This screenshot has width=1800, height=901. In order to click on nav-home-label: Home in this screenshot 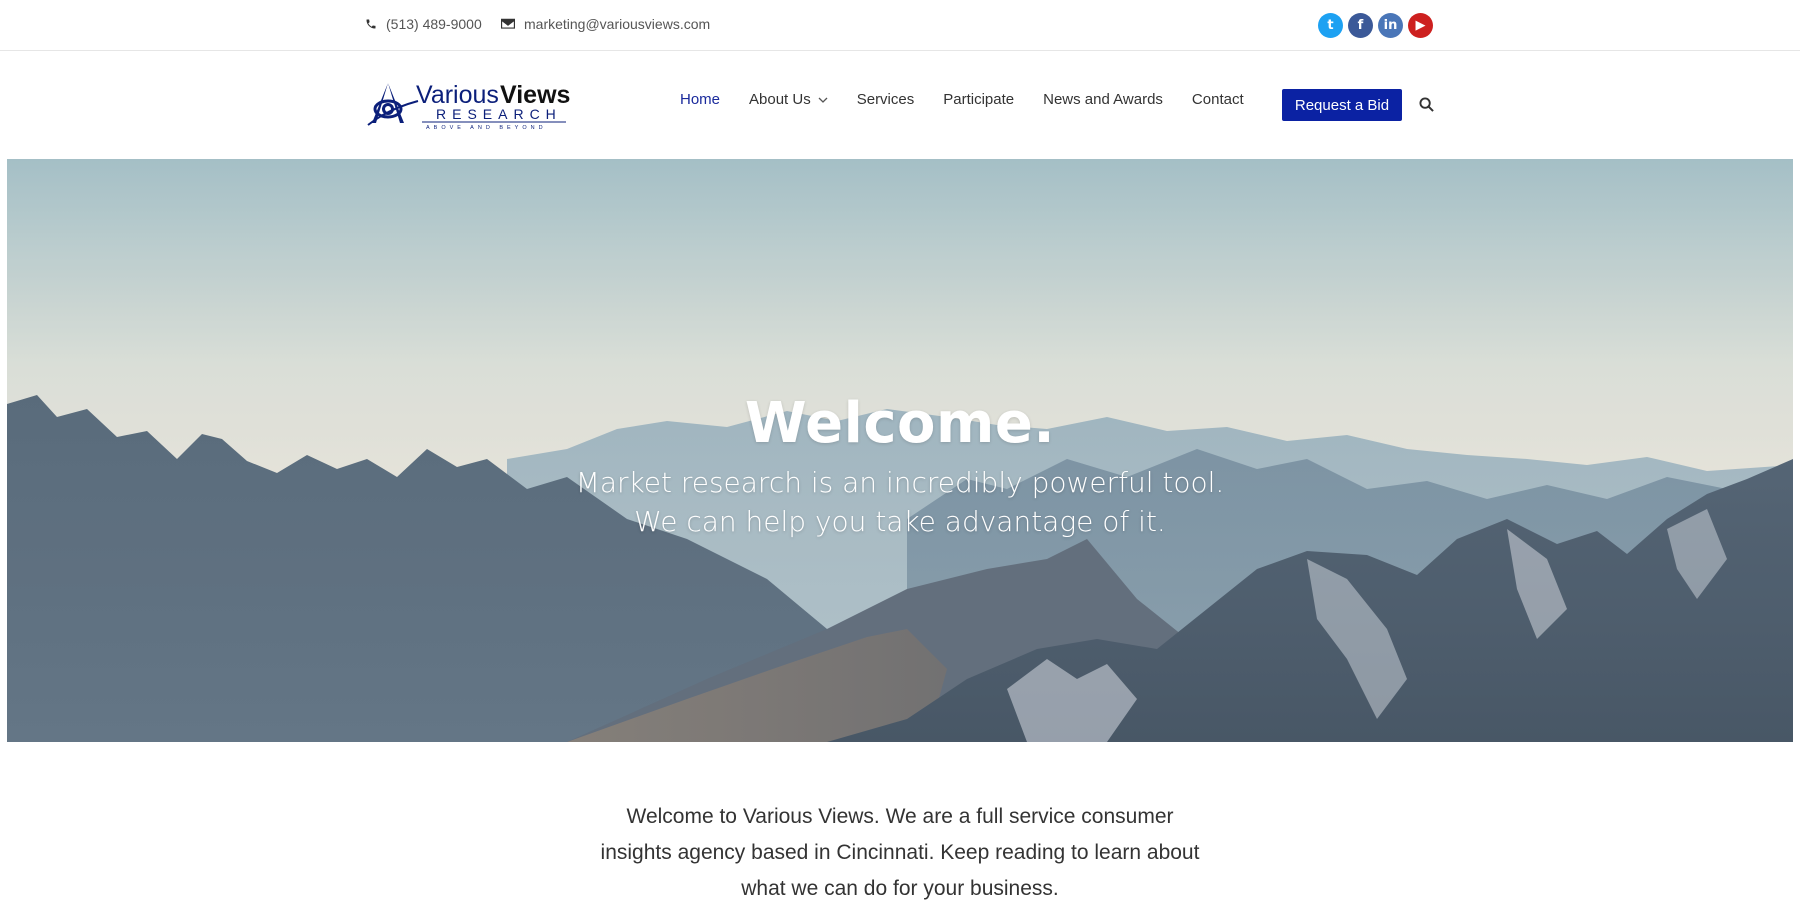, I will do `click(700, 99)`.